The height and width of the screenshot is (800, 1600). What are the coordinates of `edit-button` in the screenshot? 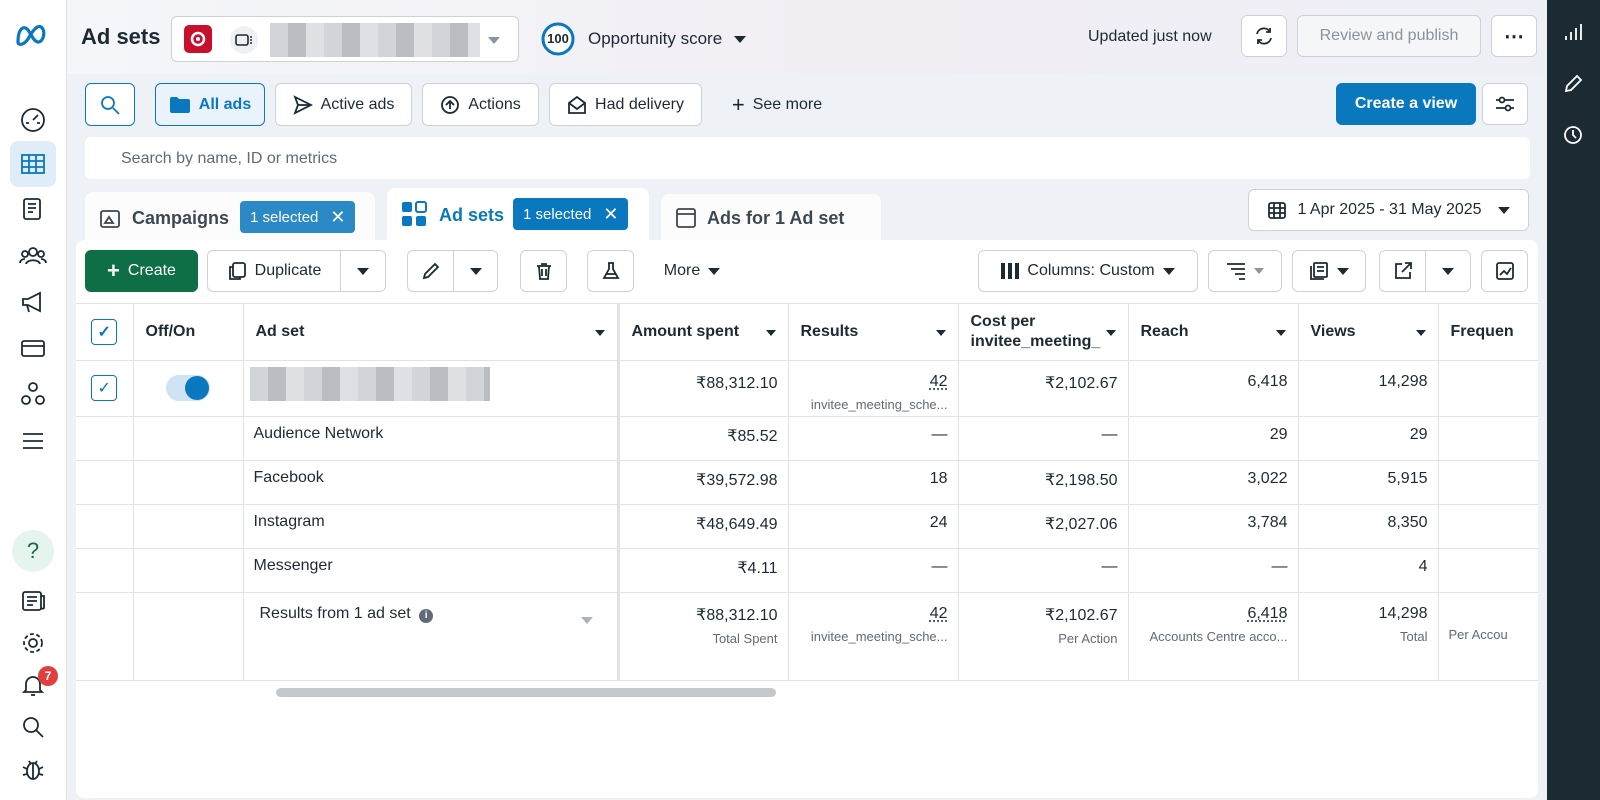 It's located at (430, 271).